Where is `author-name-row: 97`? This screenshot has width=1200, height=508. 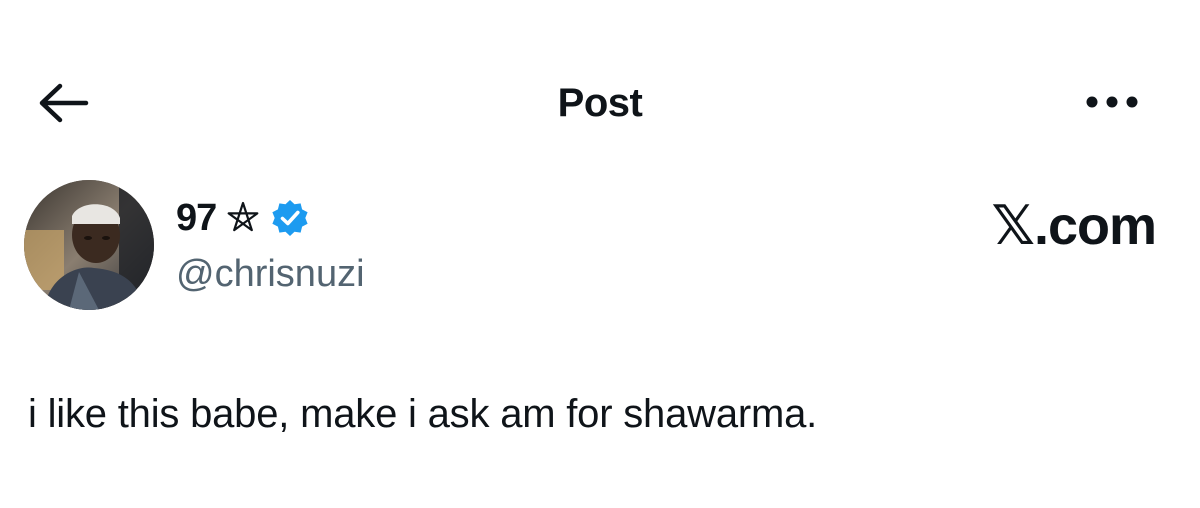
author-name-row: 97 is located at coordinates (243, 218).